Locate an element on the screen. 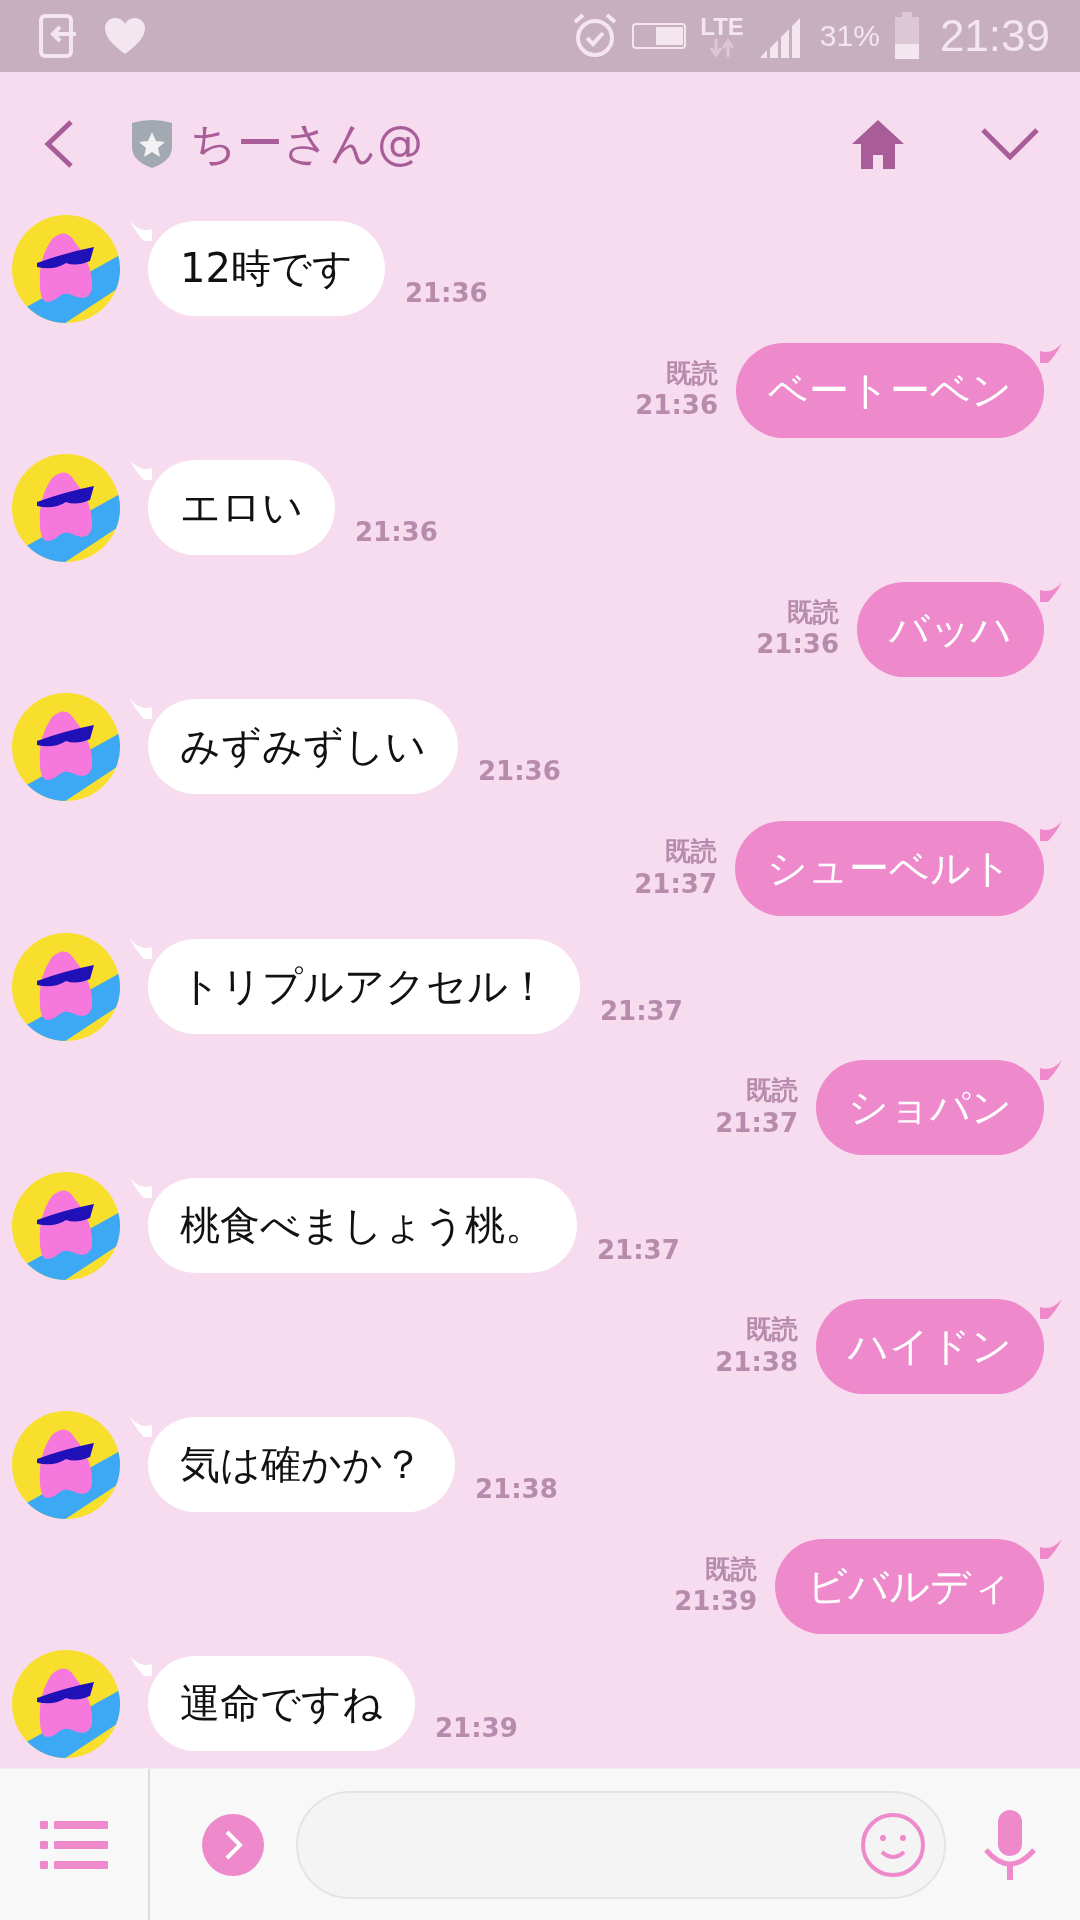 The width and height of the screenshot is (1080, 1920). message-bubble: 12時です is located at coordinates (266, 268).